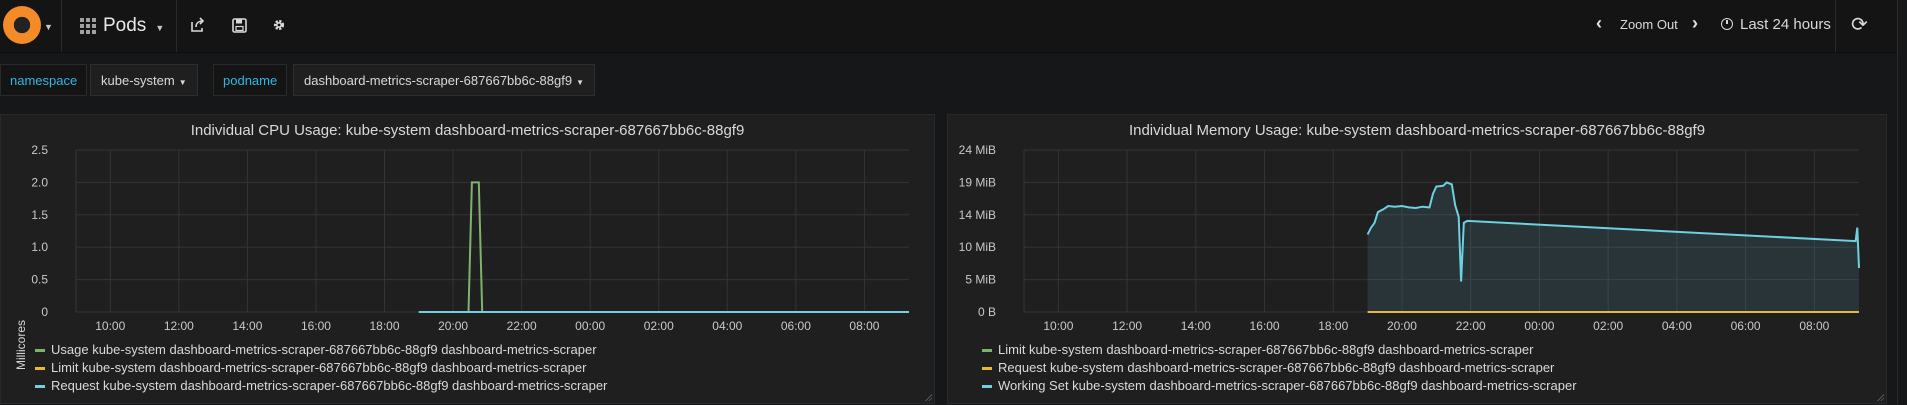 This screenshot has width=1907, height=405. I want to click on y-tick-label: 1.0, so click(39, 247).